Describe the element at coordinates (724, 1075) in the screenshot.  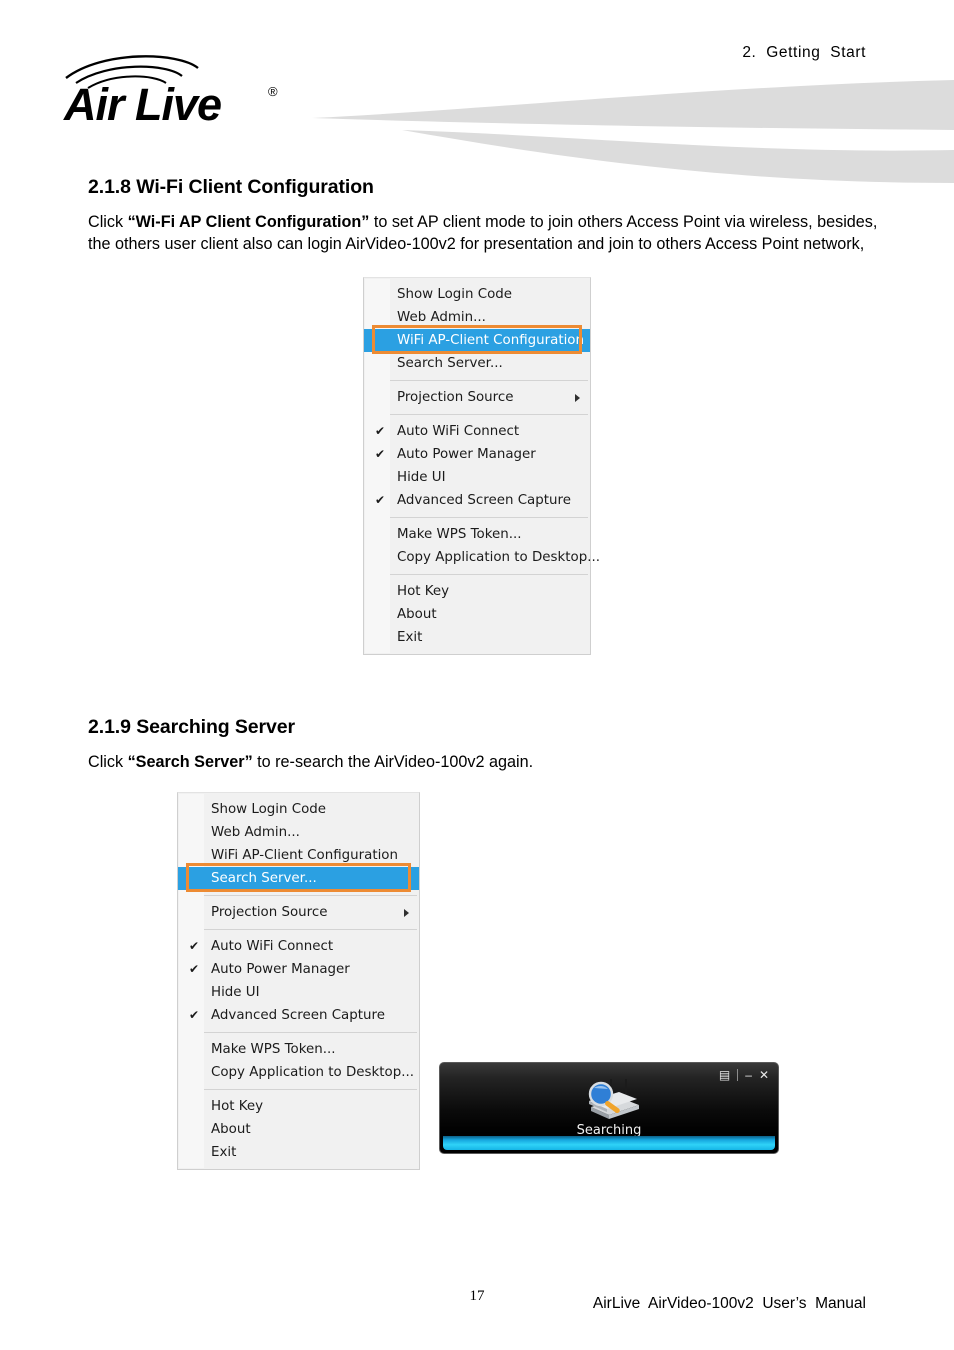
I see `panel-icon: ▤` at that location.